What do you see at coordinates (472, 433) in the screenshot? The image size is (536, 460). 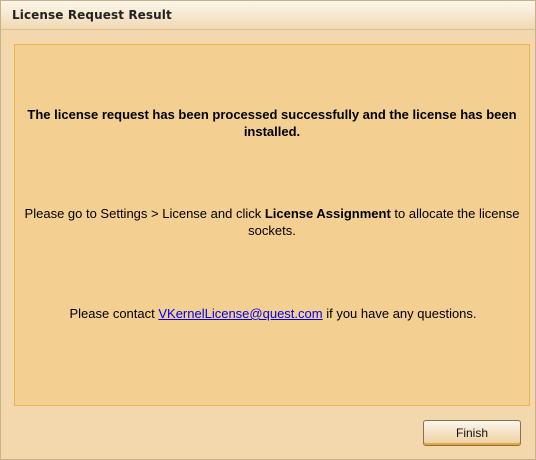 I see `finish-button: Finish` at bounding box center [472, 433].